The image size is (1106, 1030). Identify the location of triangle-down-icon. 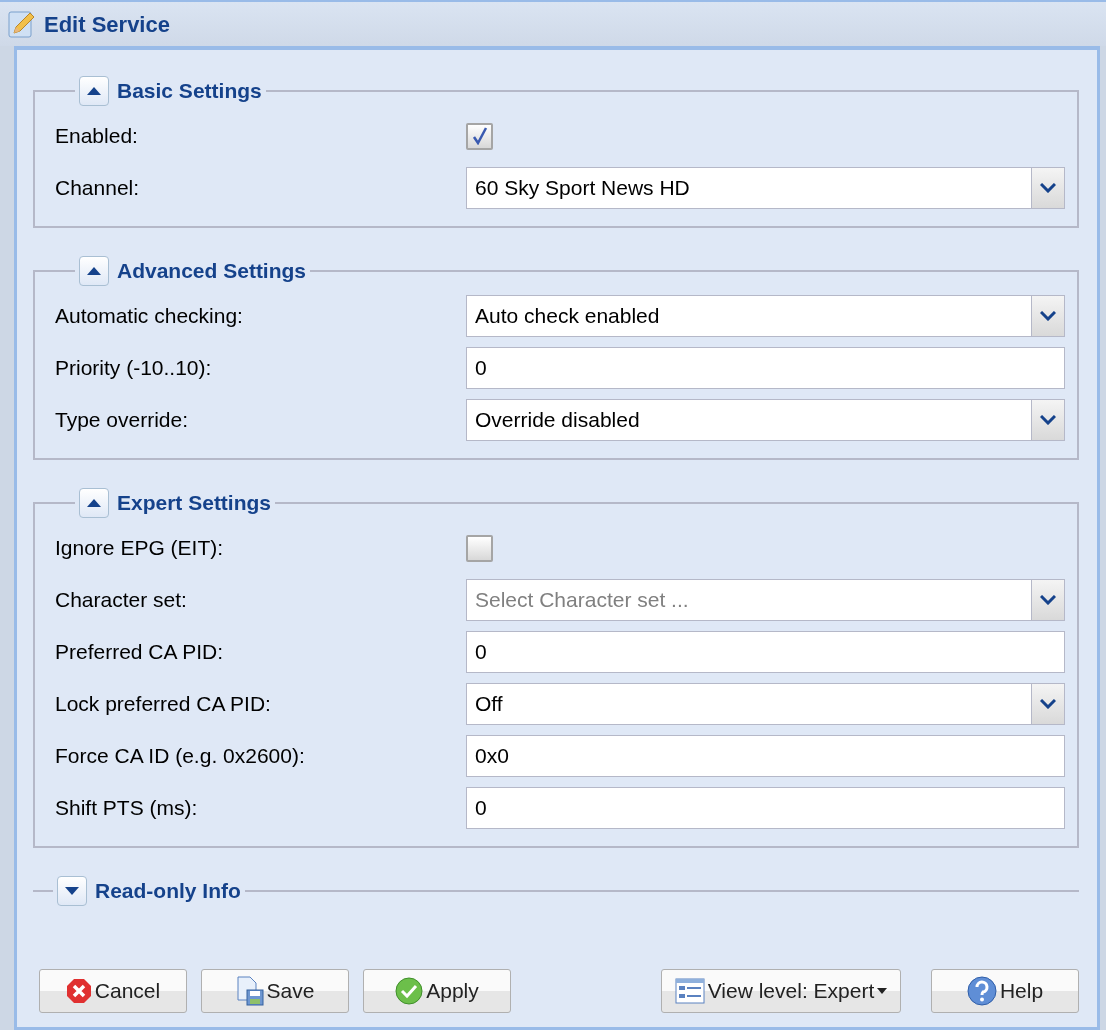
(72, 891).